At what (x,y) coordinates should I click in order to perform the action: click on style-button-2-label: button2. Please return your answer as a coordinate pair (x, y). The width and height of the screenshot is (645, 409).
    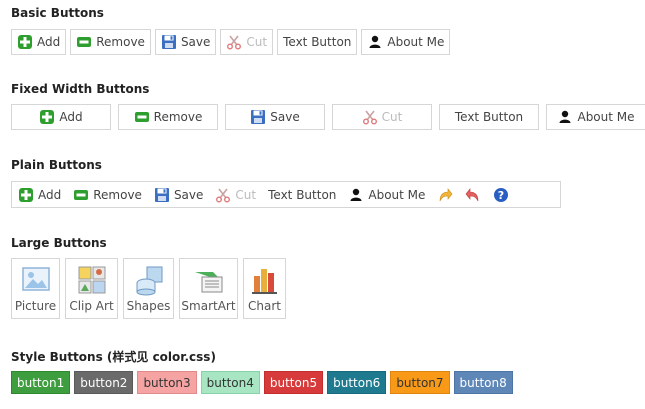
    Looking at the image, I should click on (104, 382).